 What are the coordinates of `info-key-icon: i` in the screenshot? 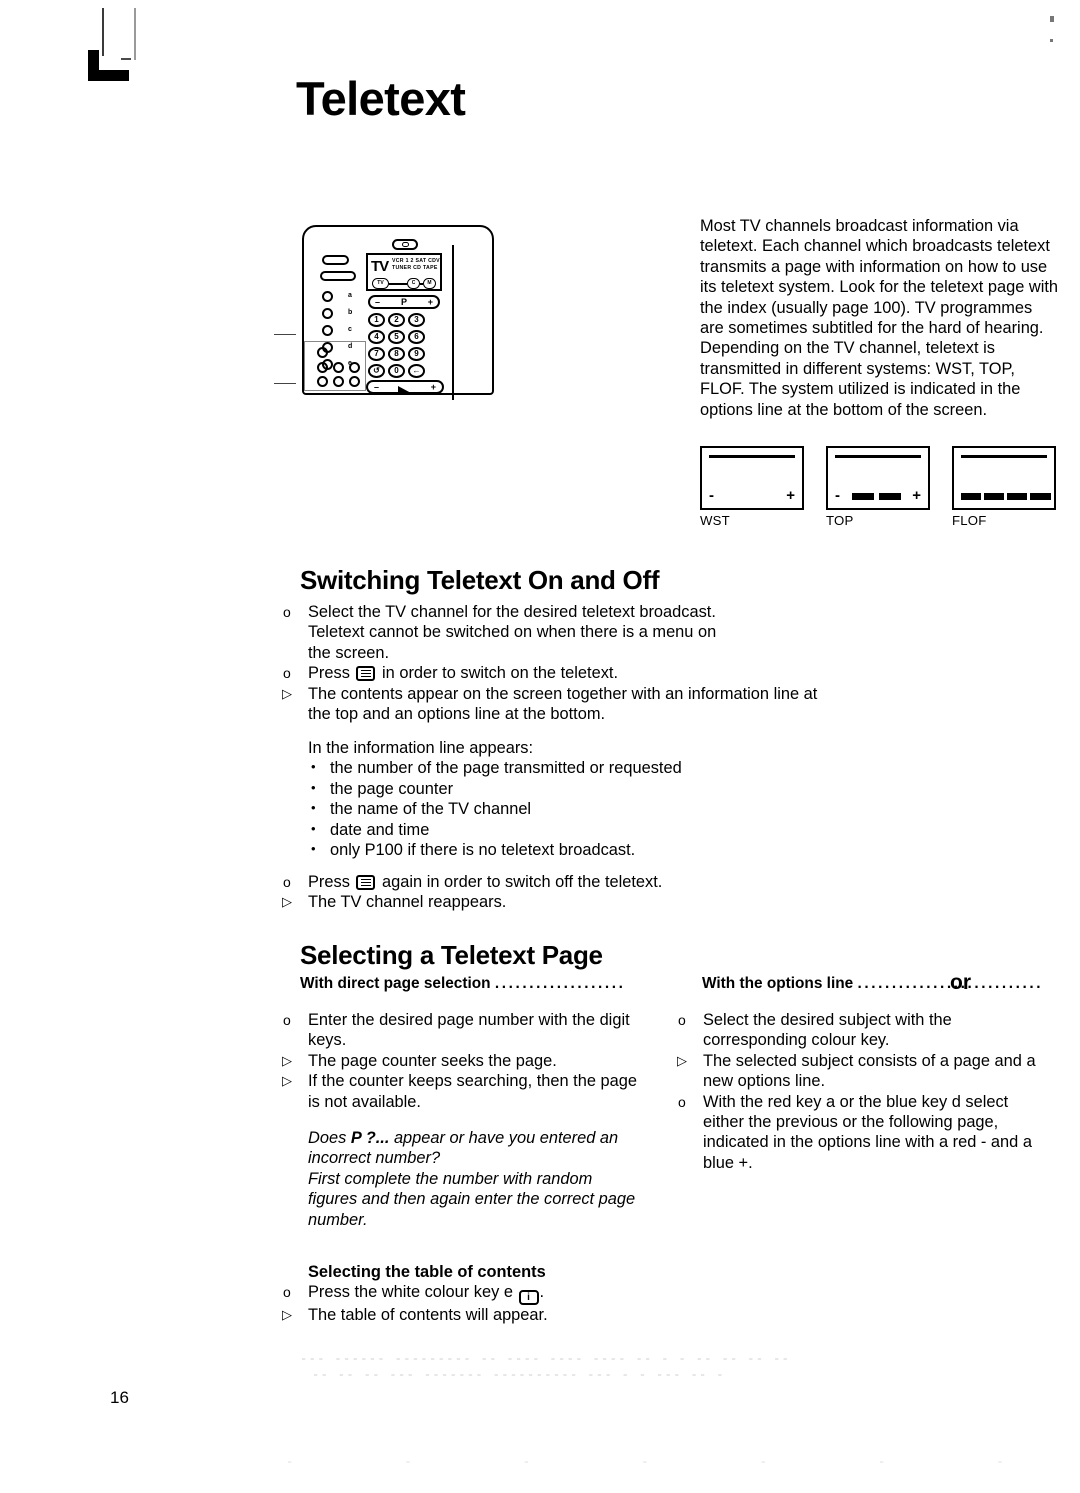 It's located at (528, 1298).